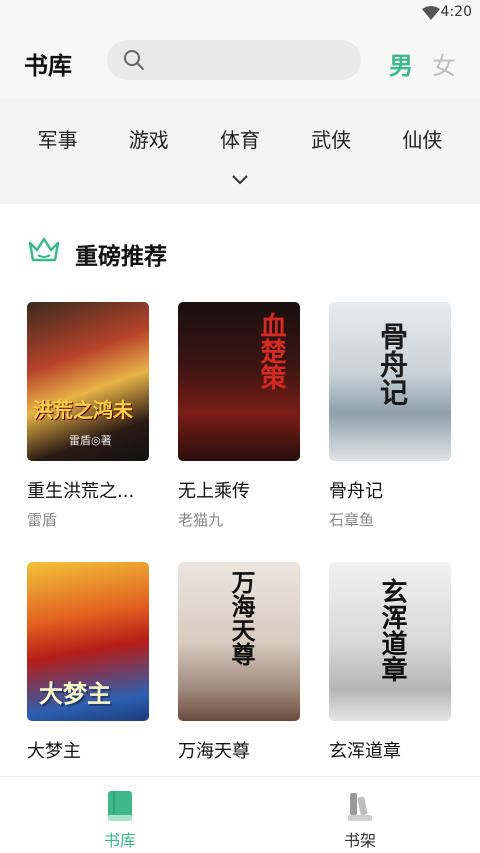 The image size is (480, 853). I want to click on book-cover: 血楚策, so click(239, 381).